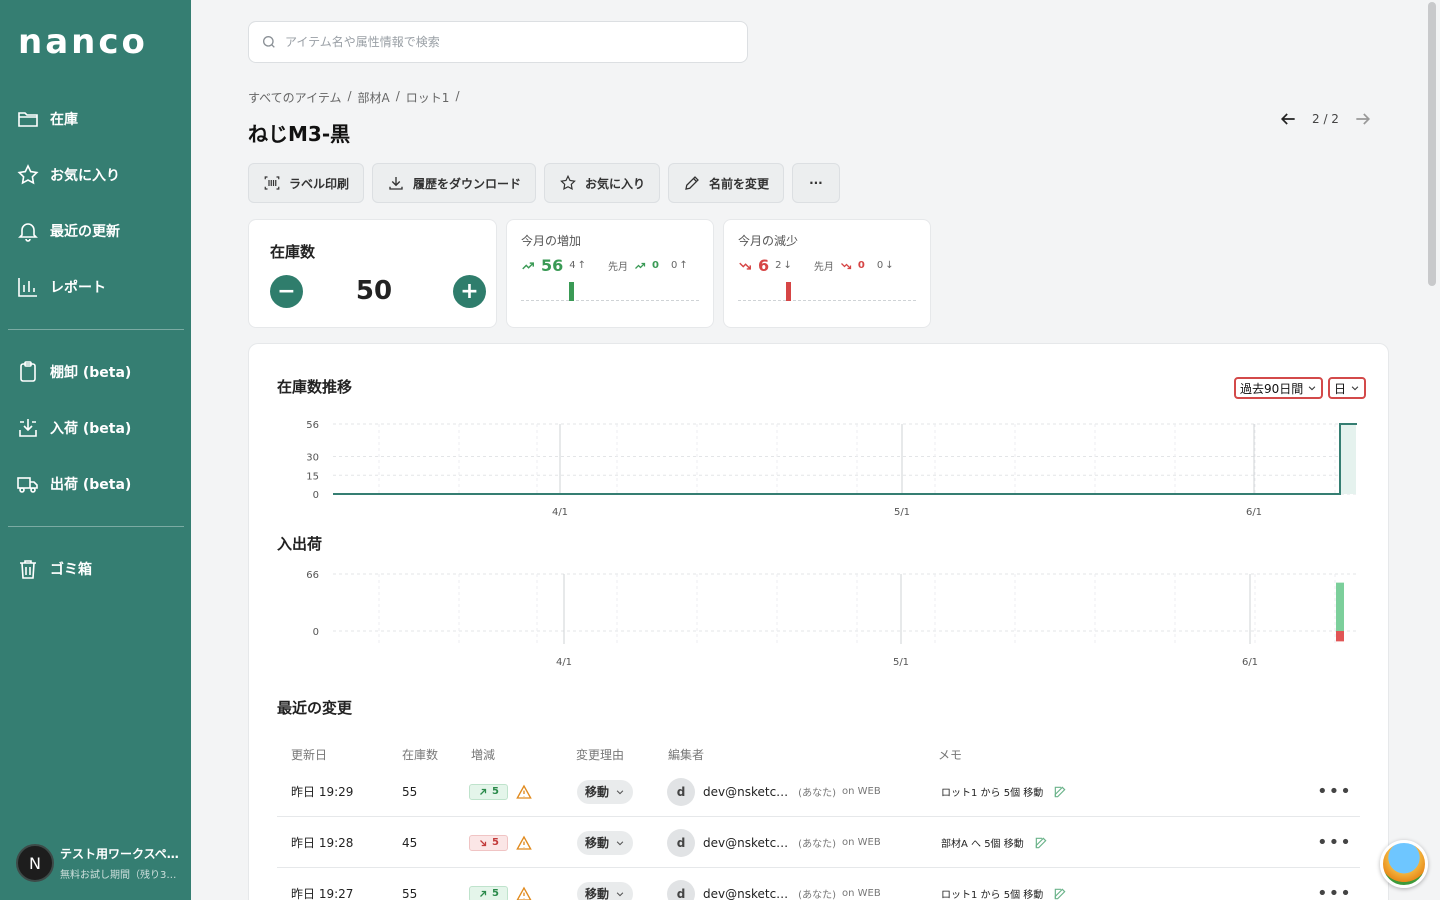 Image resolution: width=1440 pixels, height=900 pixels. I want to click on arrow-right-icon, so click(1363, 119).